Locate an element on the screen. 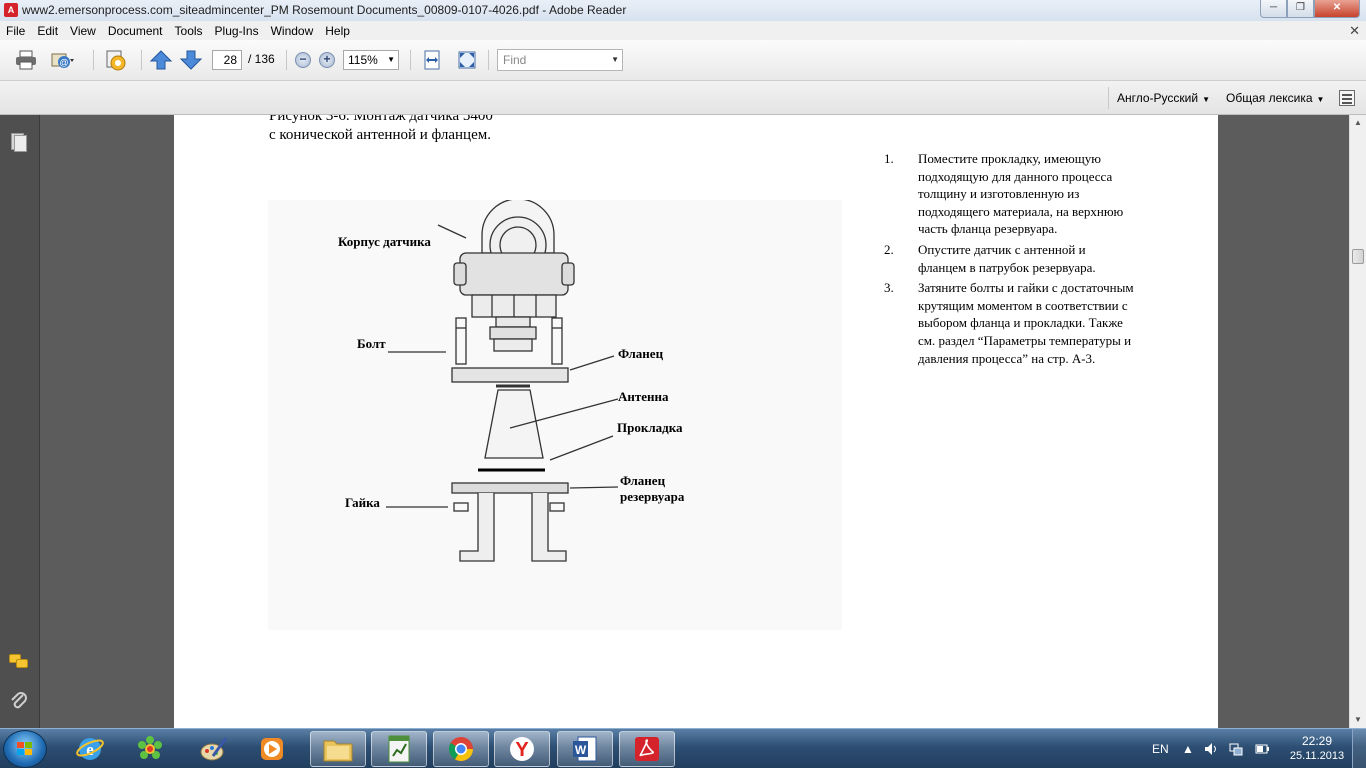  close-button: ✕ is located at coordinates (1337, 9).